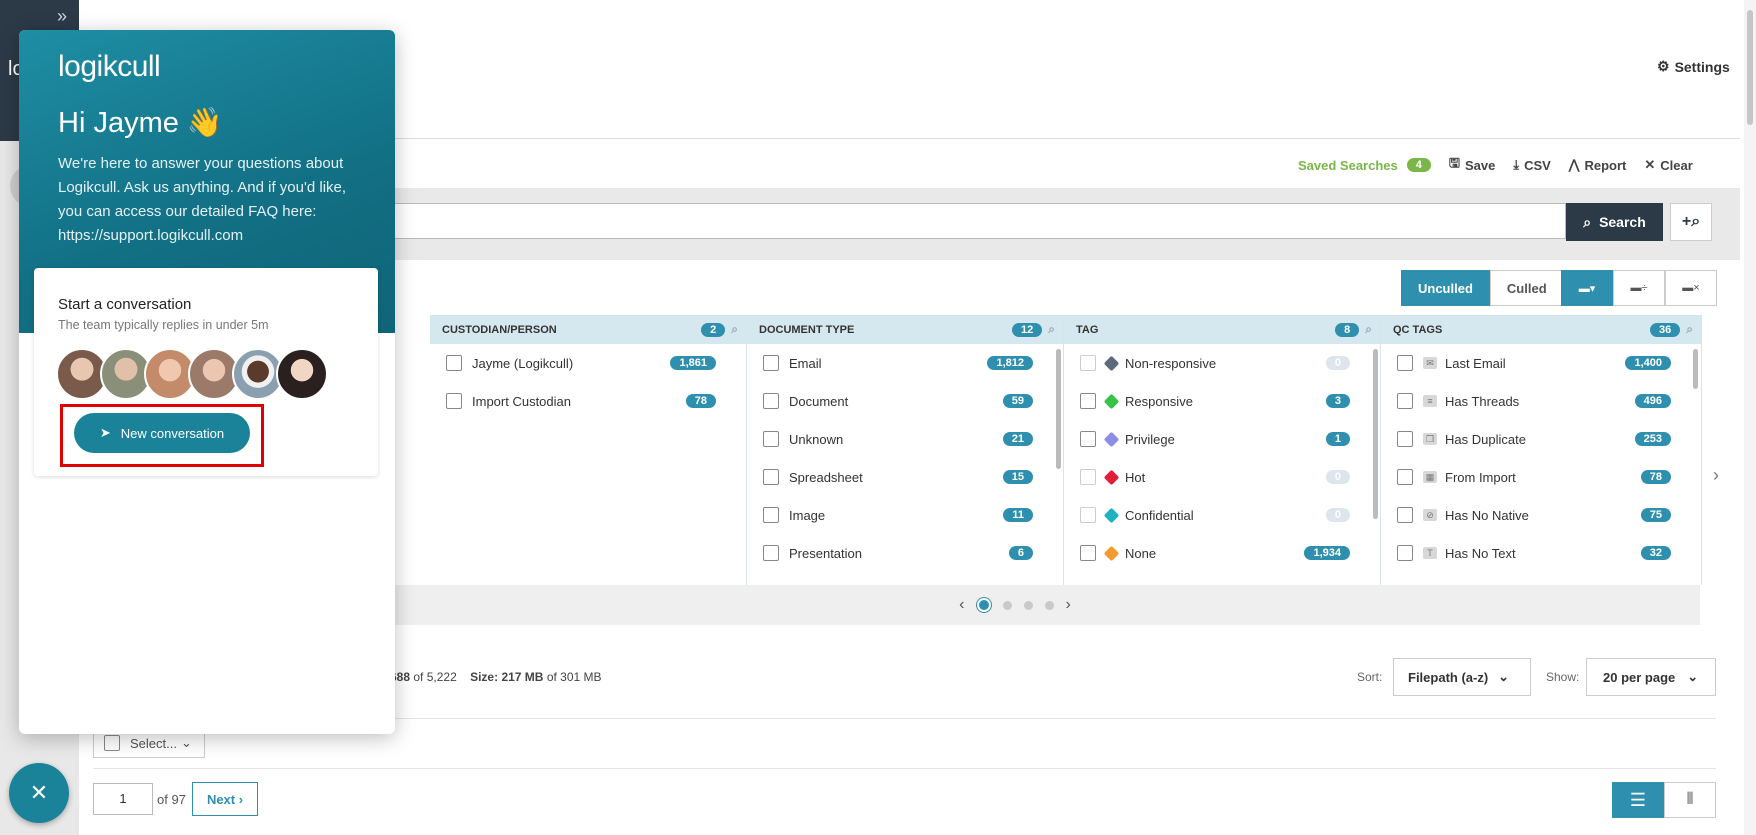 The width and height of the screenshot is (1756, 835). I want to click on facet-row-label: Confidential, so click(1159, 515).